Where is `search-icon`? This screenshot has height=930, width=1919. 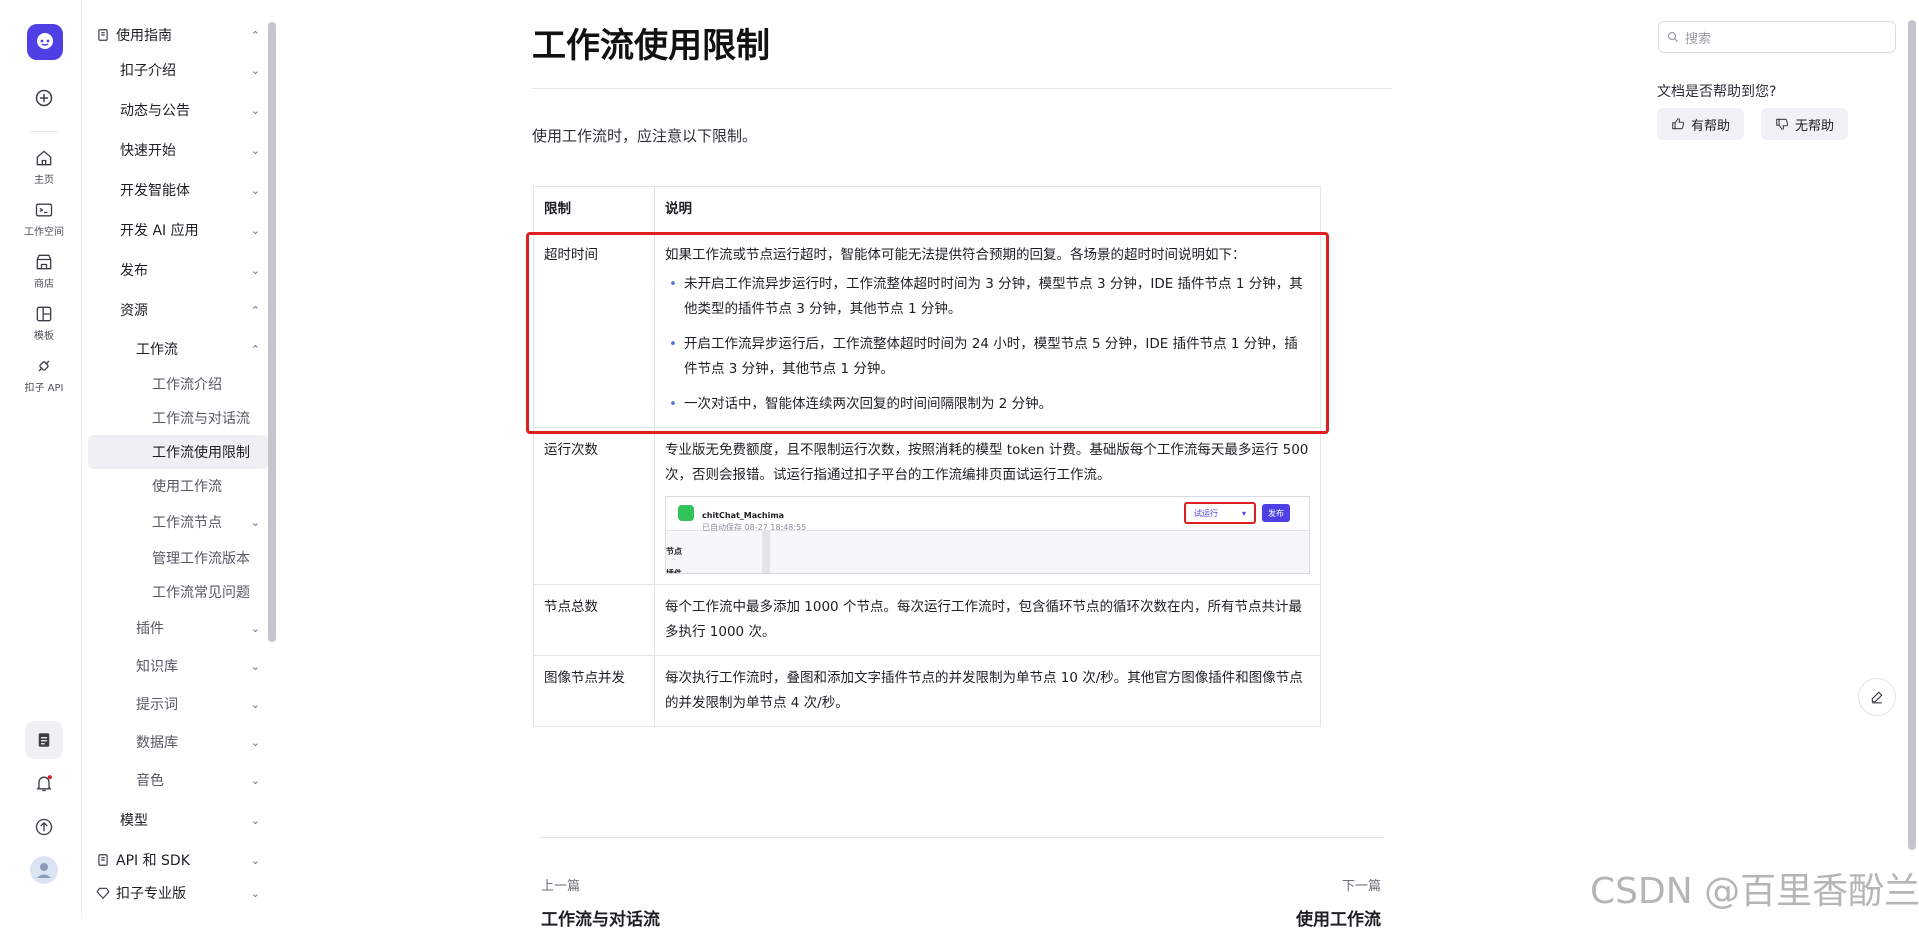
search-icon is located at coordinates (1672, 36).